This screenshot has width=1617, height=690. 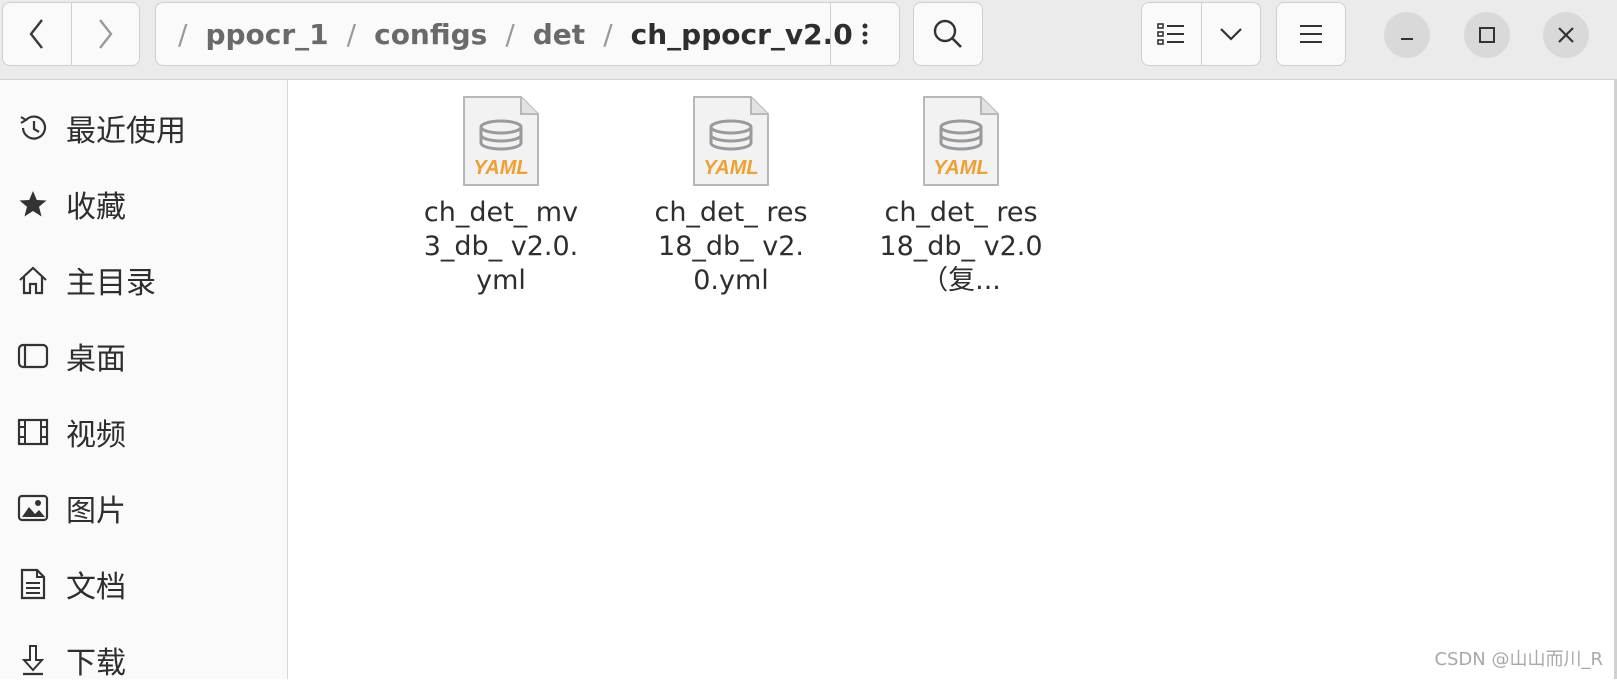 What do you see at coordinates (143, 660) in the screenshot?
I see `sidebar-item-downloads: 下载` at bounding box center [143, 660].